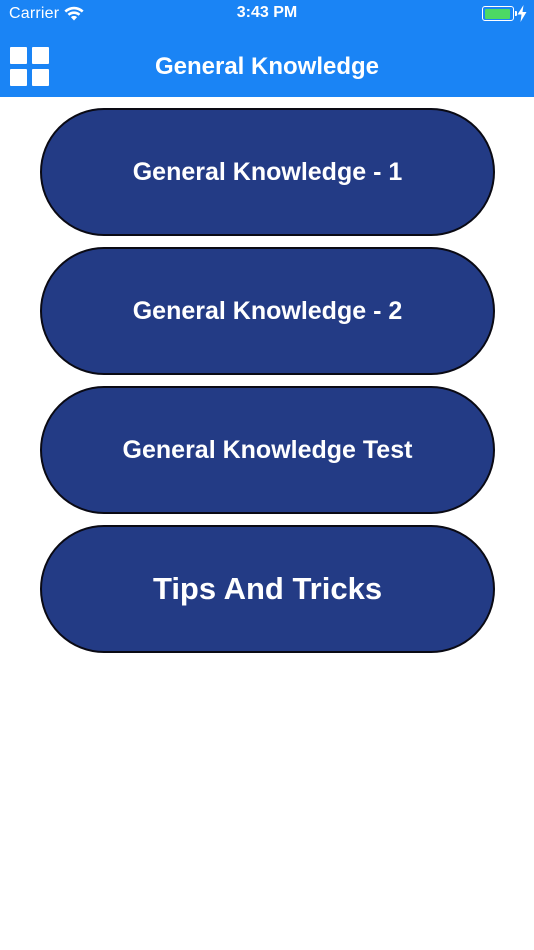 This screenshot has height=950, width=534. I want to click on status-time: 3:43 PM, so click(267, 12).